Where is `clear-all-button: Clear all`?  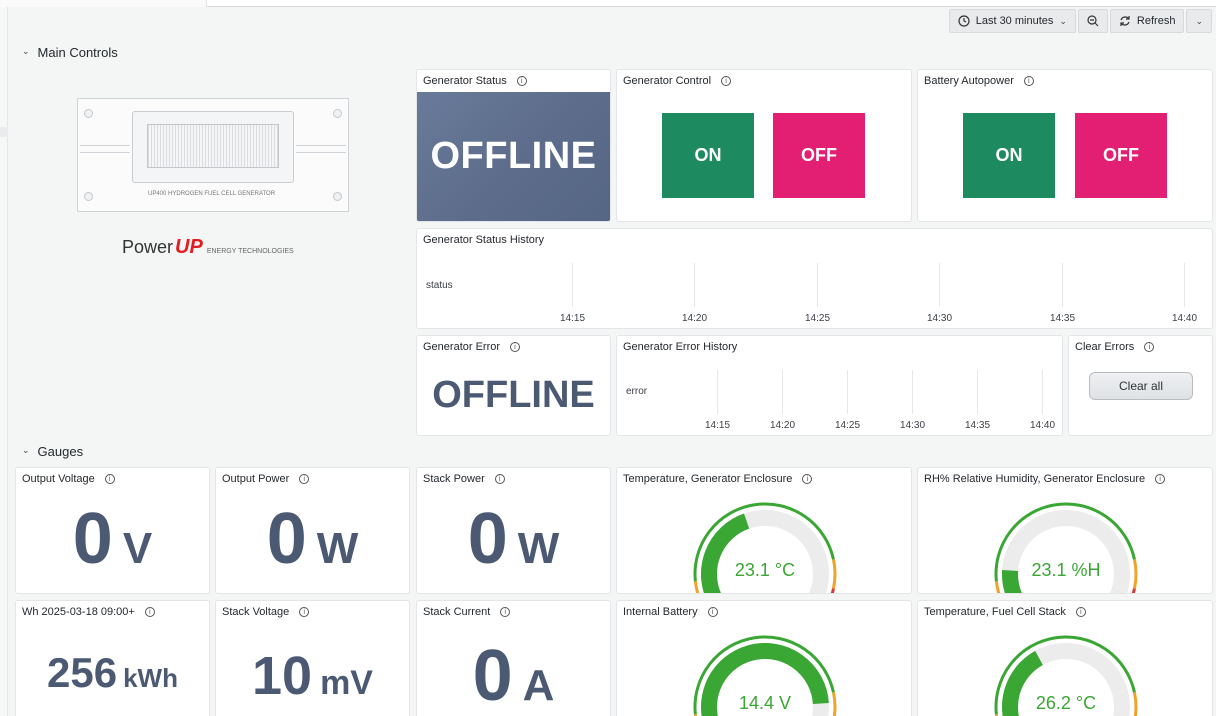 clear-all-button: Clear all is located at coordinates (1141, 386).